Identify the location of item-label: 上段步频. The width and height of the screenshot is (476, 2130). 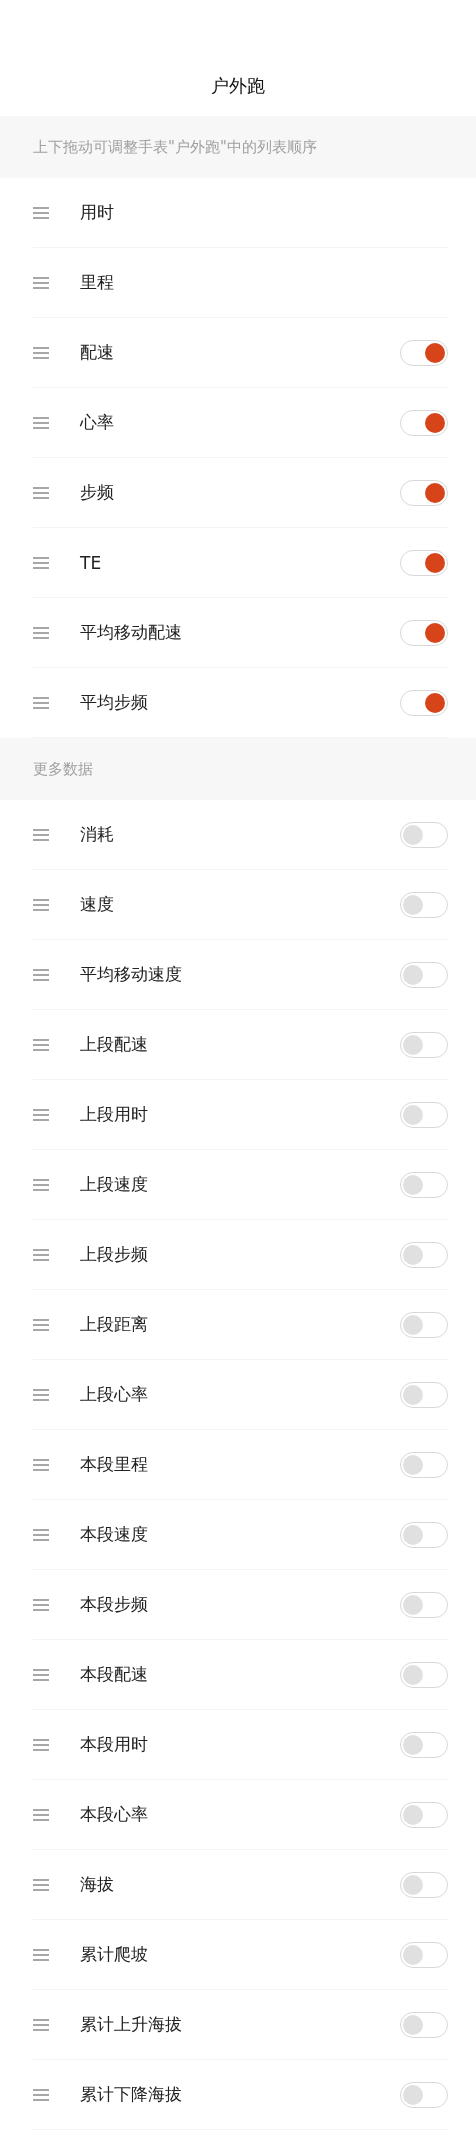
(114, 1254).